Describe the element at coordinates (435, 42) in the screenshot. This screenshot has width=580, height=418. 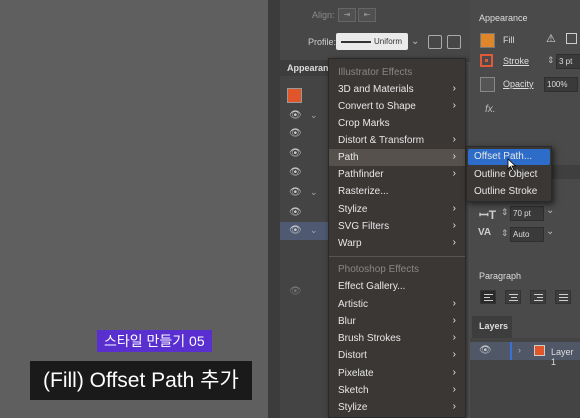
I see `profile-flip-icon` at that location.